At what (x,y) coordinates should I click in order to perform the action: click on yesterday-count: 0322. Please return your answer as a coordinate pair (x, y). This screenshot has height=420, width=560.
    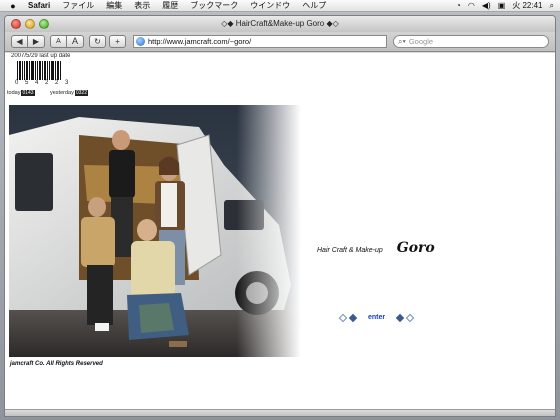
    Looking at the image, I should click on (81, 93).